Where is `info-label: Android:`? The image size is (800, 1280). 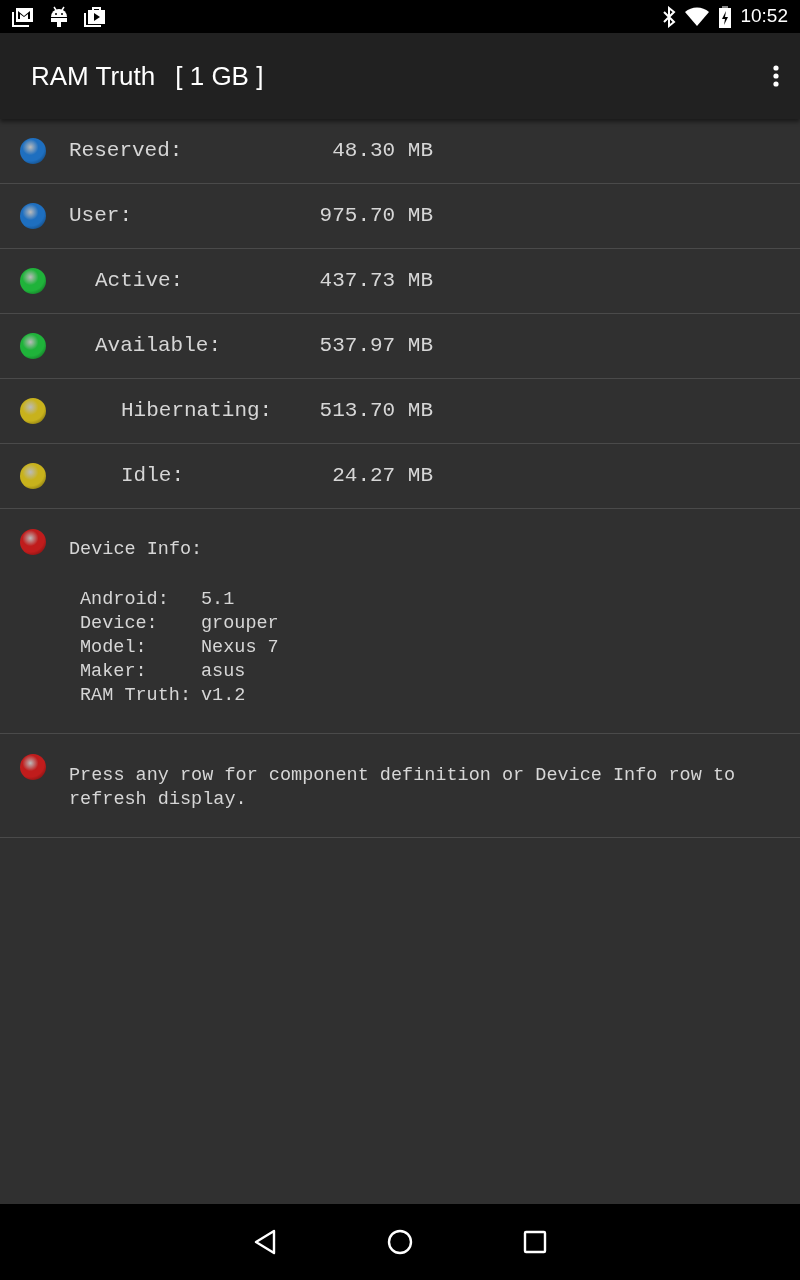
info-label: Android: is located at coordinates (125, 599).